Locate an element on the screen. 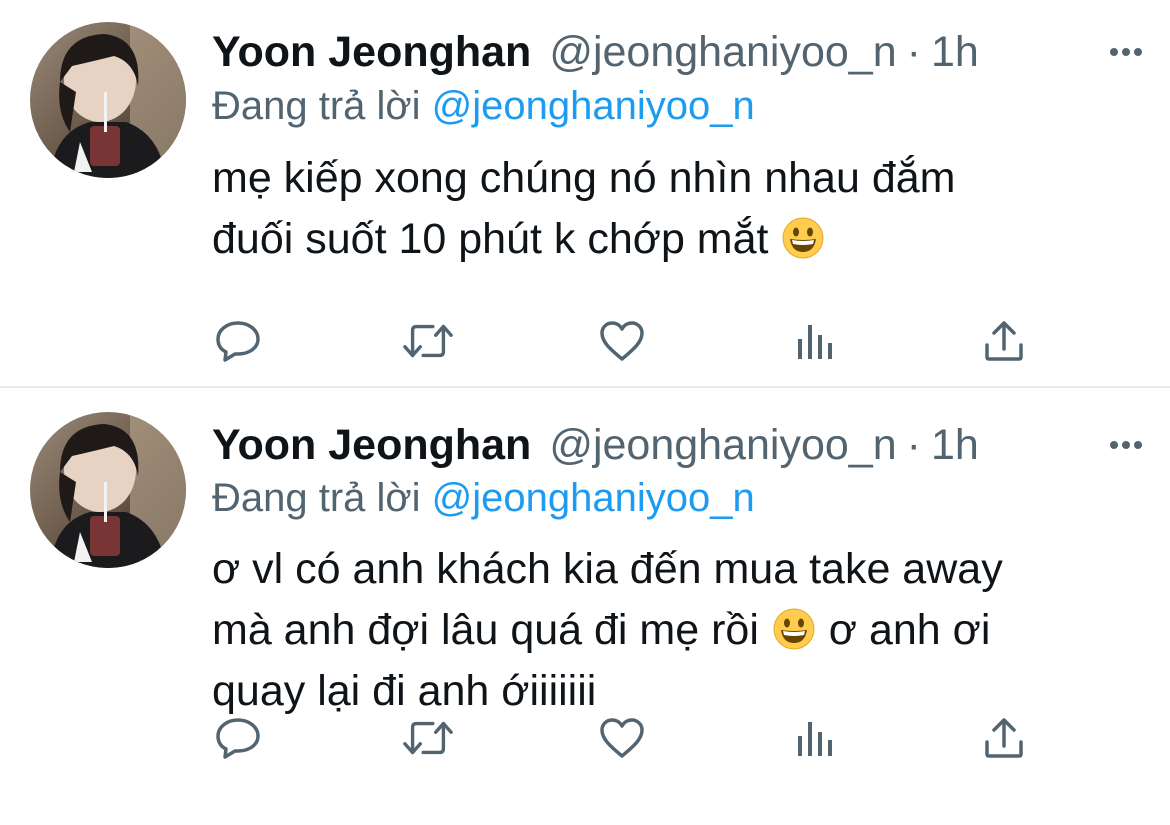  tweet-text-line: mà anh đợi lâu quá đi mẹ rồi ơ anh ơi is located at coordinates (601, 630).